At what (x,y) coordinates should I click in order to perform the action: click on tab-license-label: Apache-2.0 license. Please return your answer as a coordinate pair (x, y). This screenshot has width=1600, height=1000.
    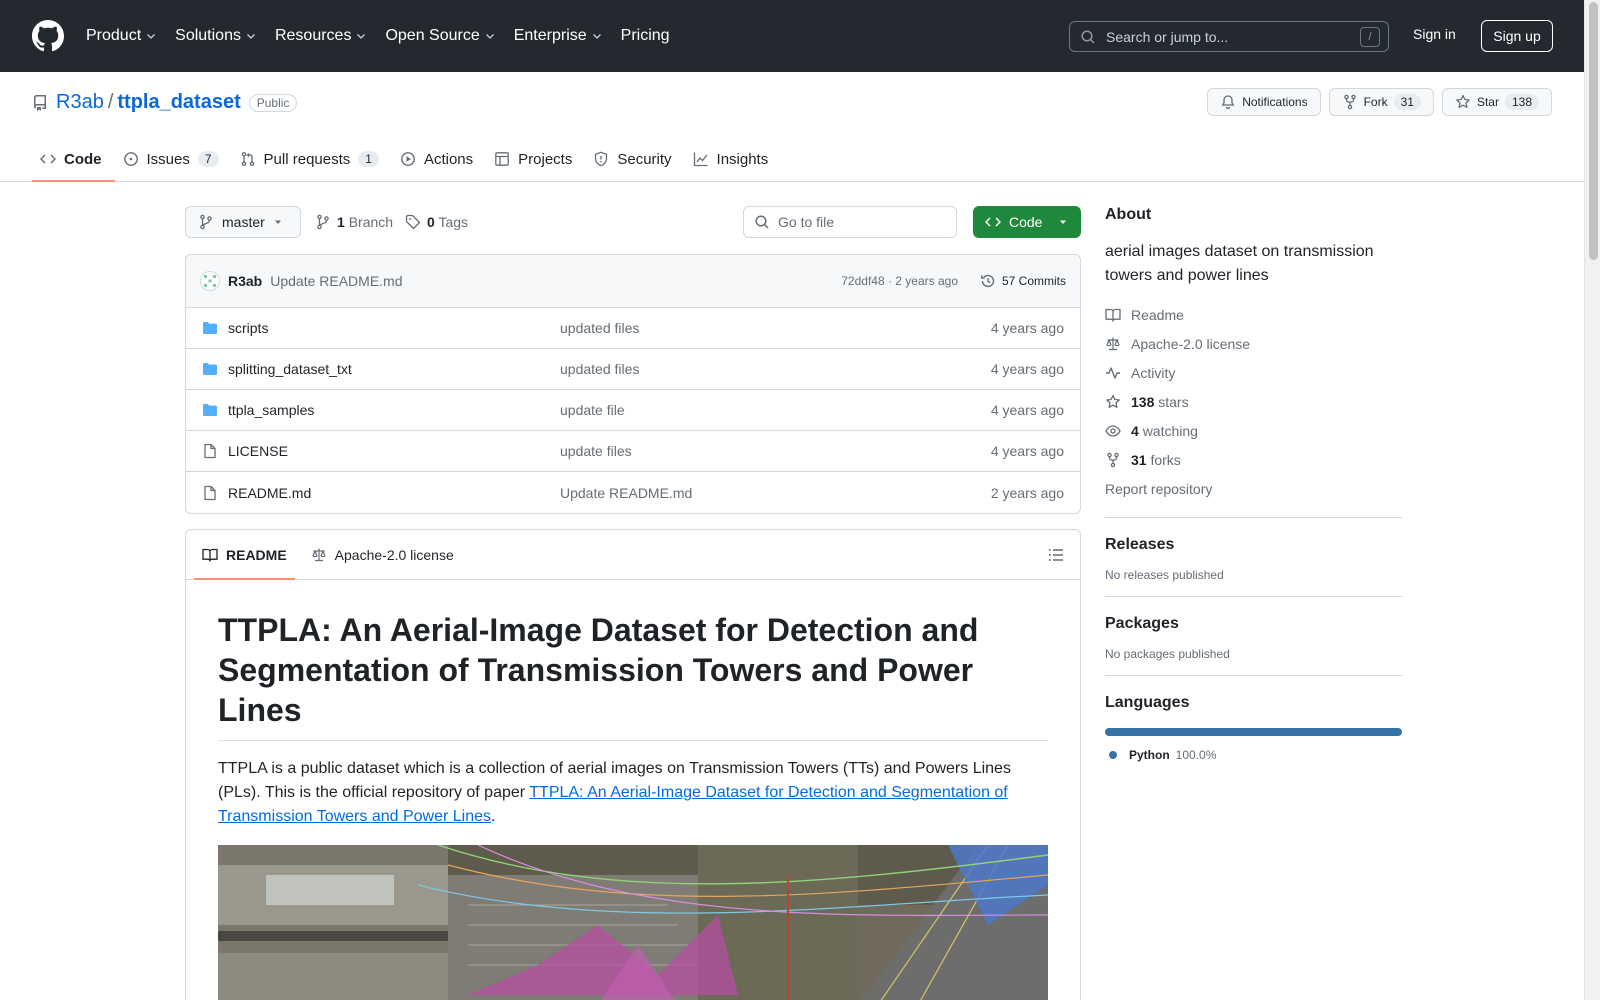
    Looking at the image, I should click on (394, 554).